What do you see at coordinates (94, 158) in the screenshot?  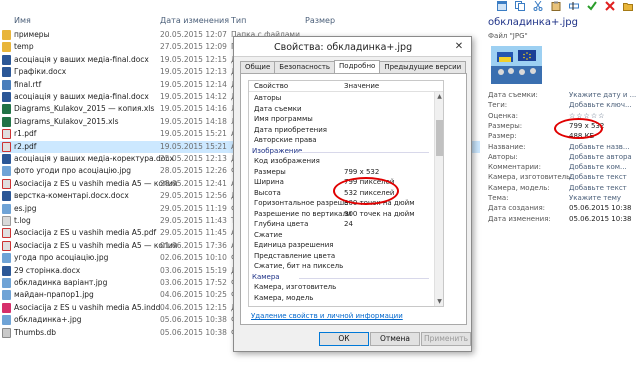 I see `file-name: асоціація у ваших медіа-коректура.docx` at bounding box center [94, 158].